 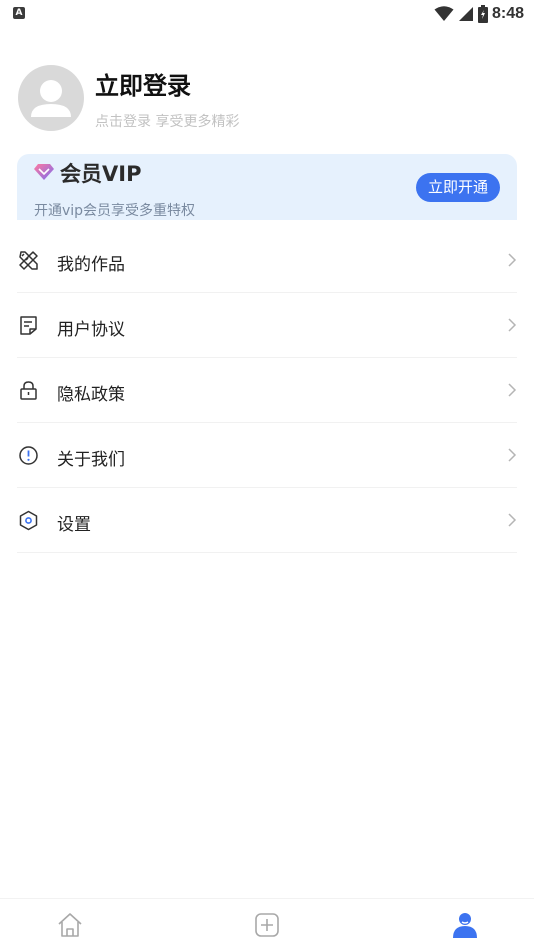 I want to click on hexagon-settings-icon, so click(x=28, y=520).